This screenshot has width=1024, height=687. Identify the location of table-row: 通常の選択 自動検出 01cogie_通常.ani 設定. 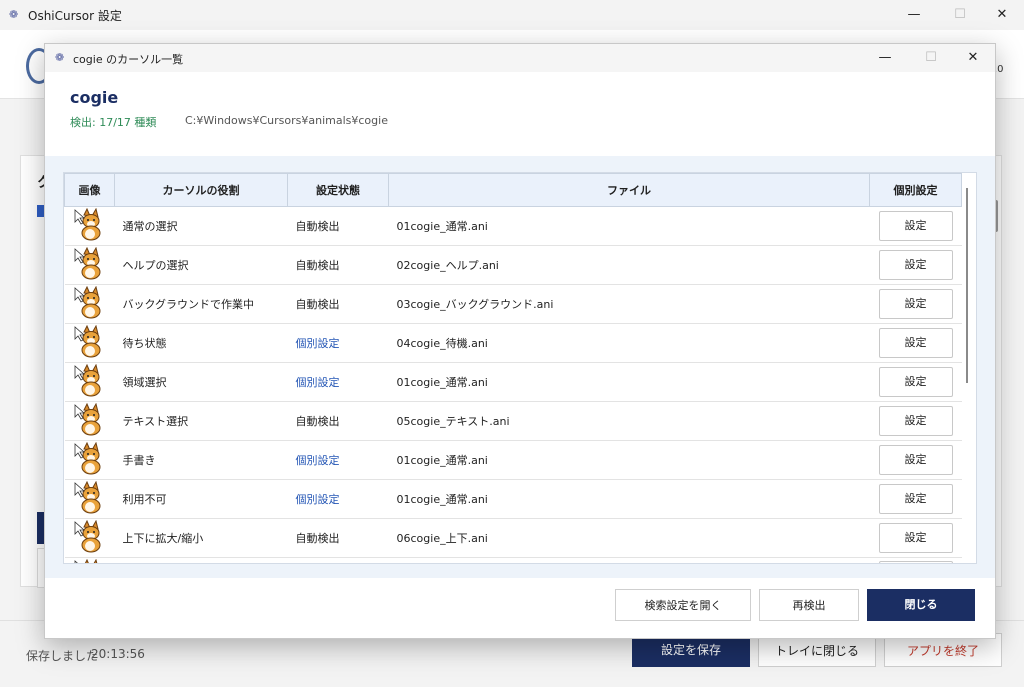
(513, 226).